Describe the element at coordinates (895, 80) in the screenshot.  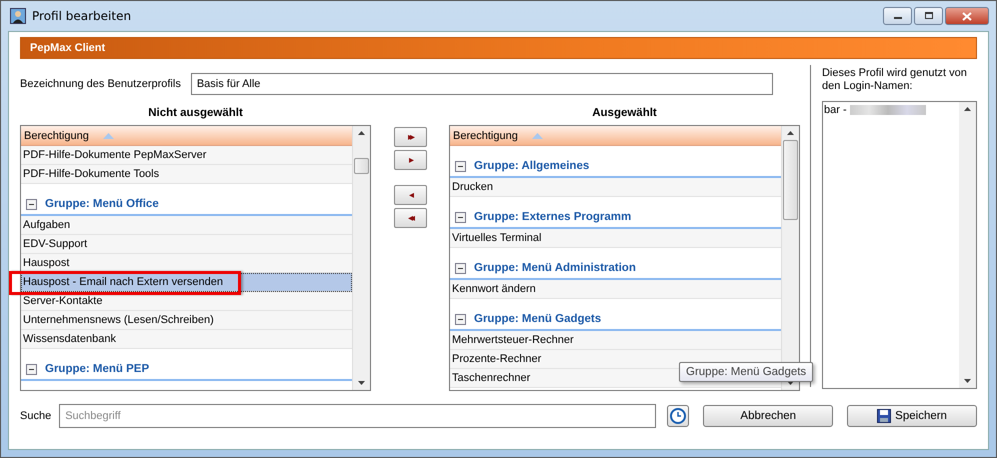
I see `login-list-label: Dieses Profil wird genutzt von den Login-Namen:` at that location.